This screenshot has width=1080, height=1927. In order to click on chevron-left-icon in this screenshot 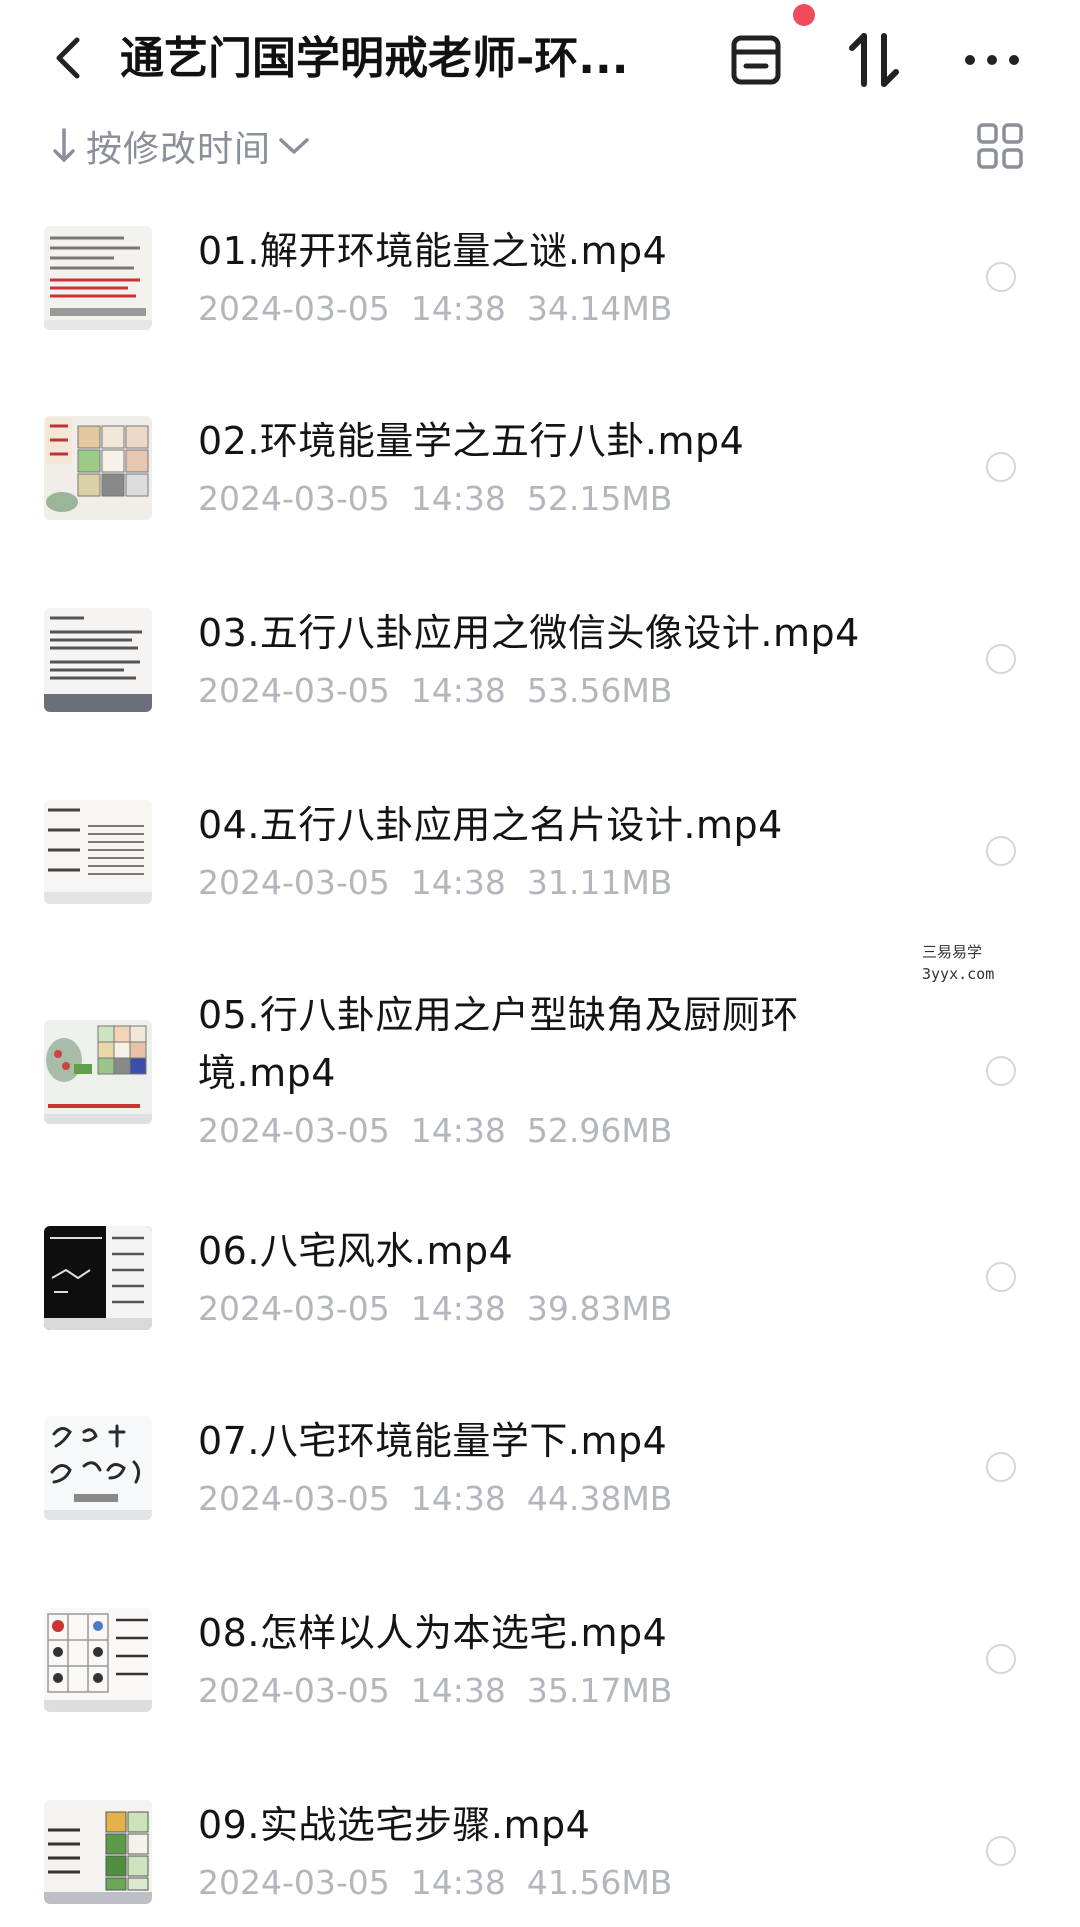, I will do `click(68, 58)`.